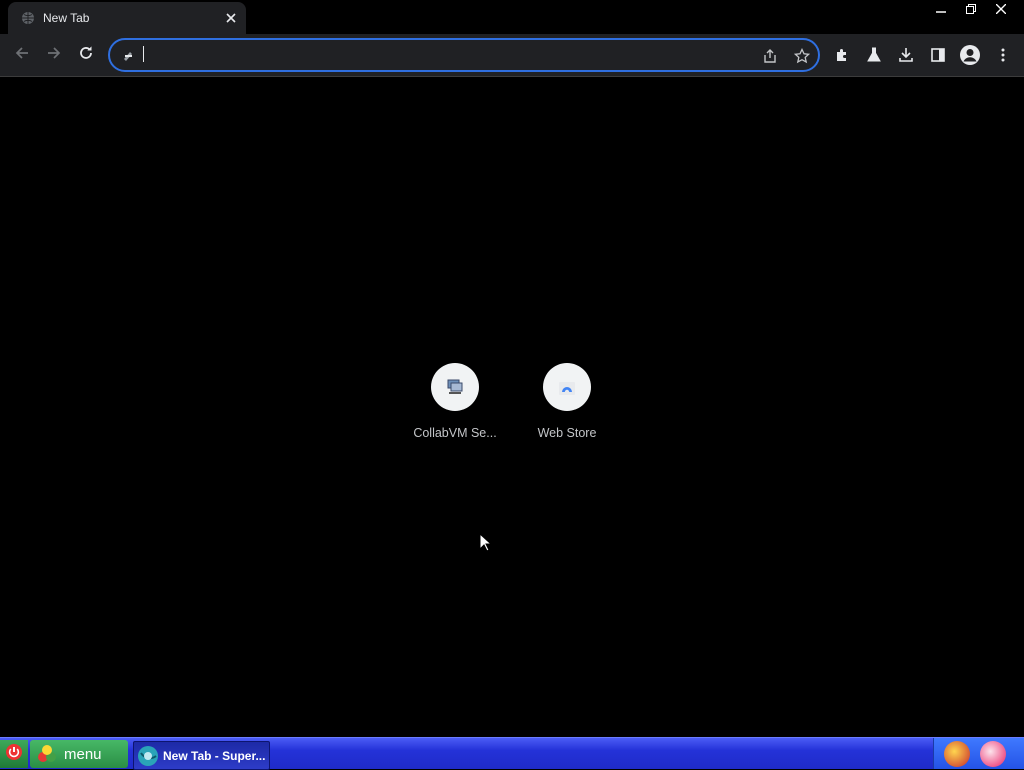 Image resolution: width=1024 pixels, height=770 pixels. What do you see at coordinates (455, 387) in the screenshot?
I see `collabvm-icon` at bounding box center [455, 387].